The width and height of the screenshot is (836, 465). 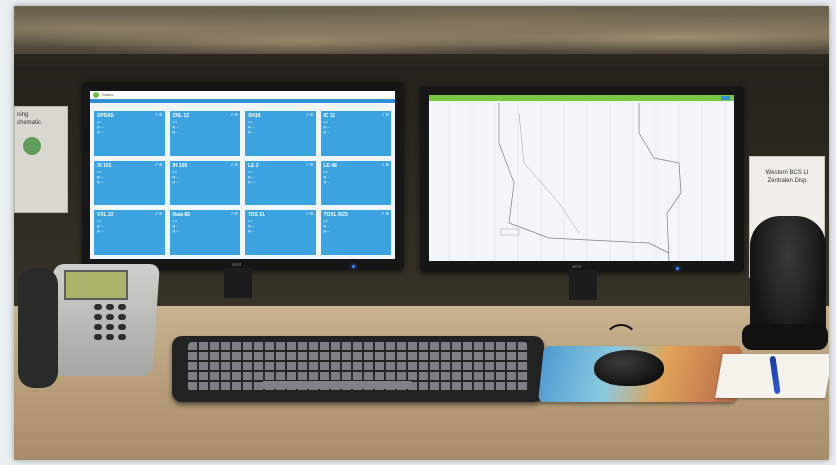 I want to click on tile-title: ZHL 12, so click(x=181, y=116).